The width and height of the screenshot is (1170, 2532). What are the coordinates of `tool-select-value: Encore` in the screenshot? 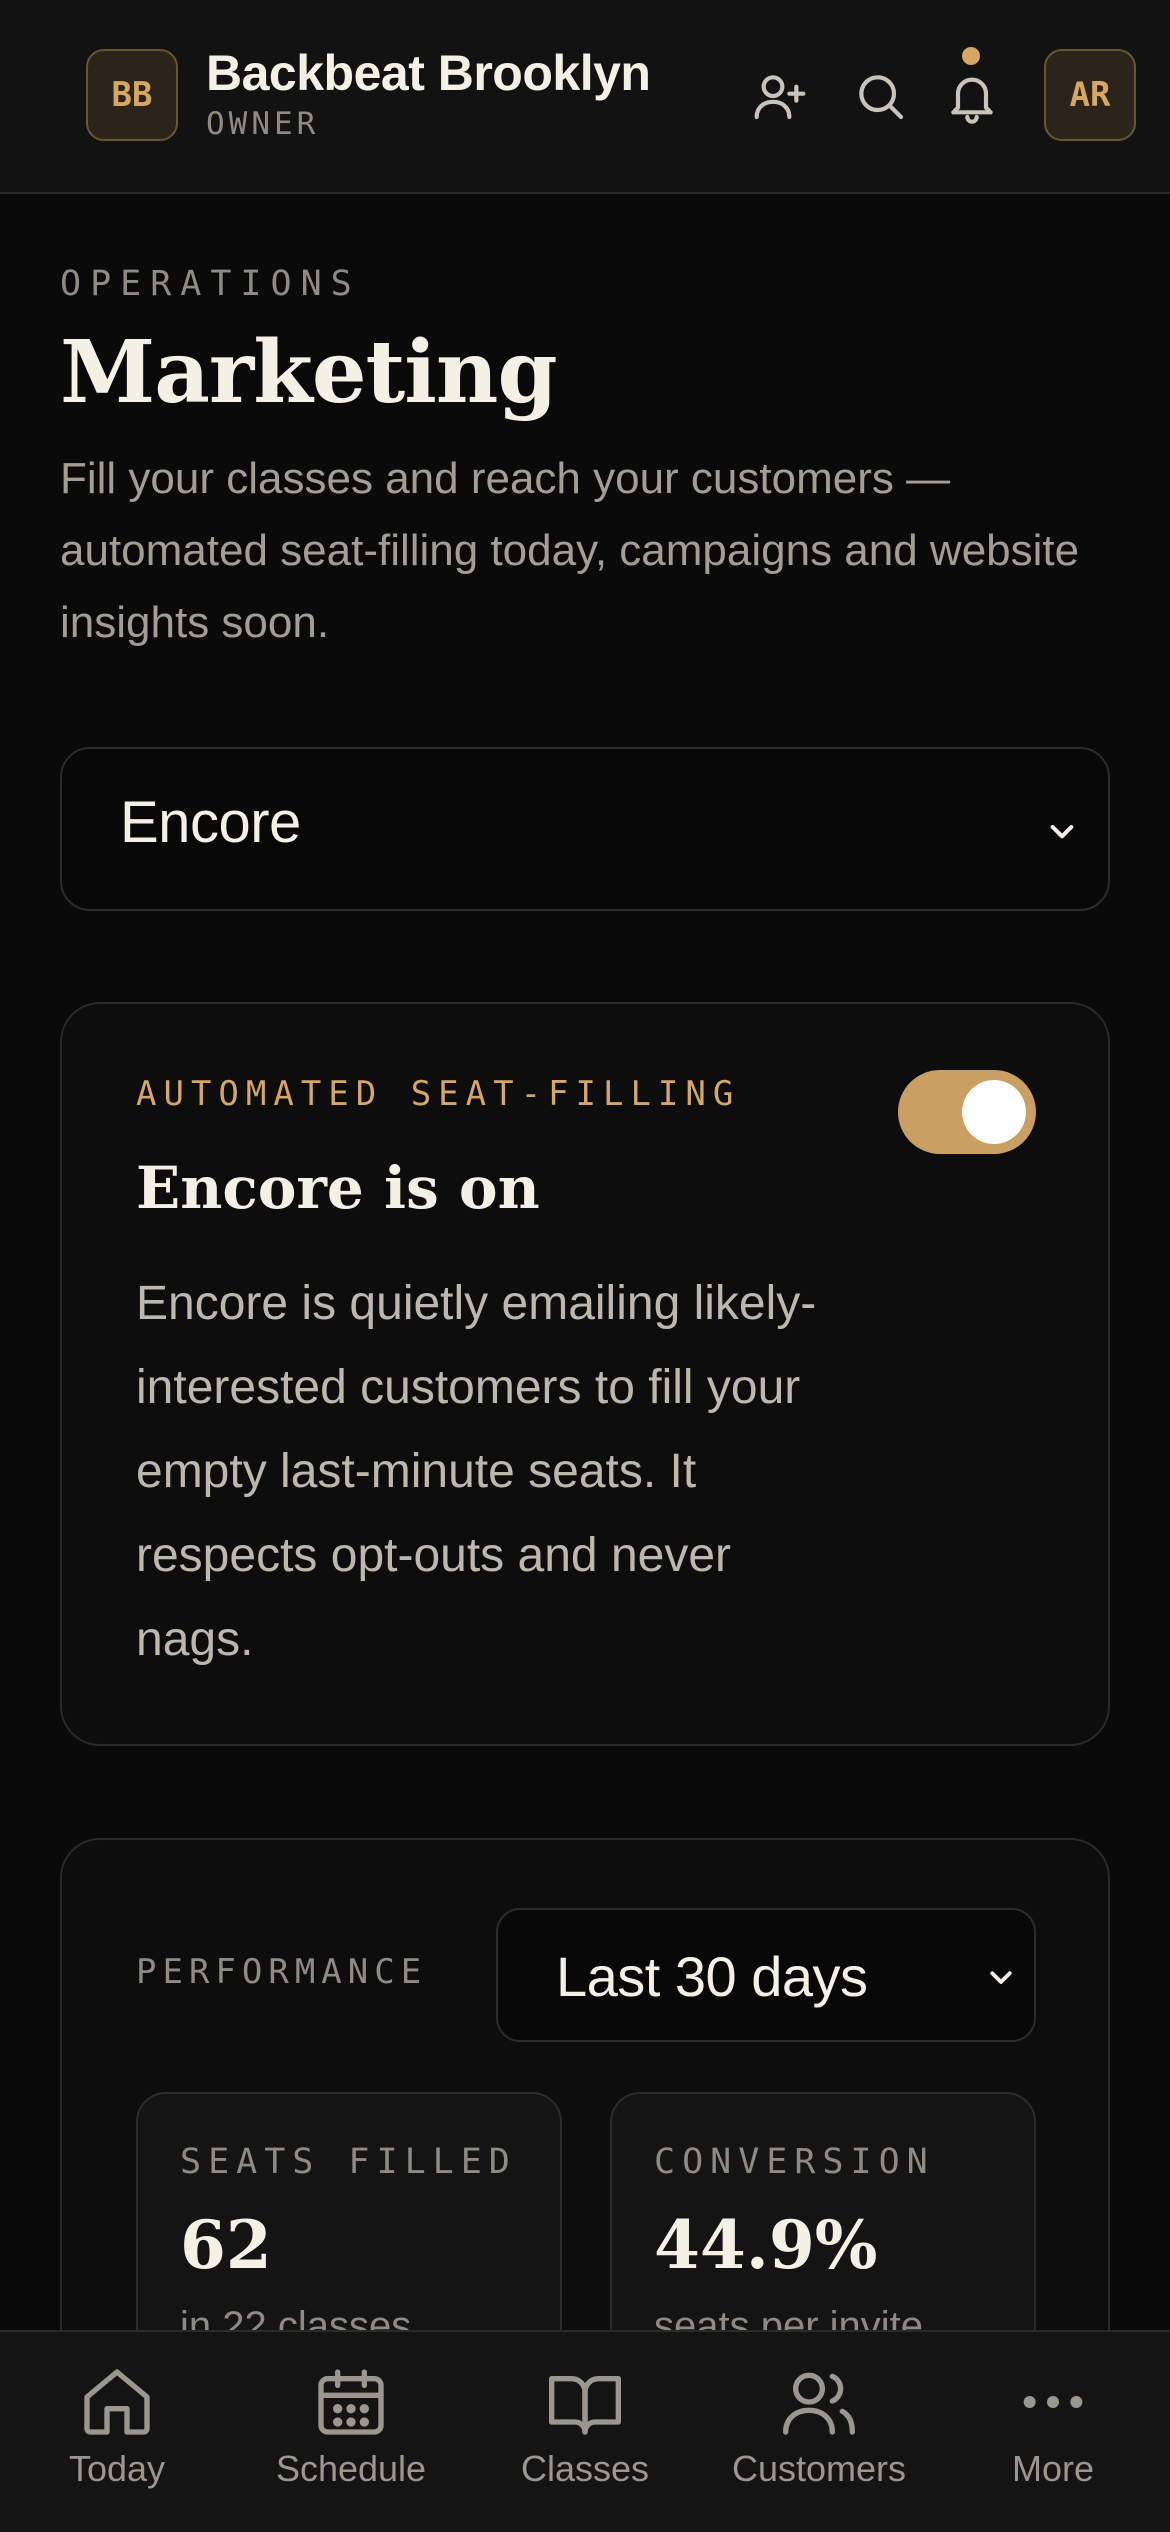 It's located at (210, 822).